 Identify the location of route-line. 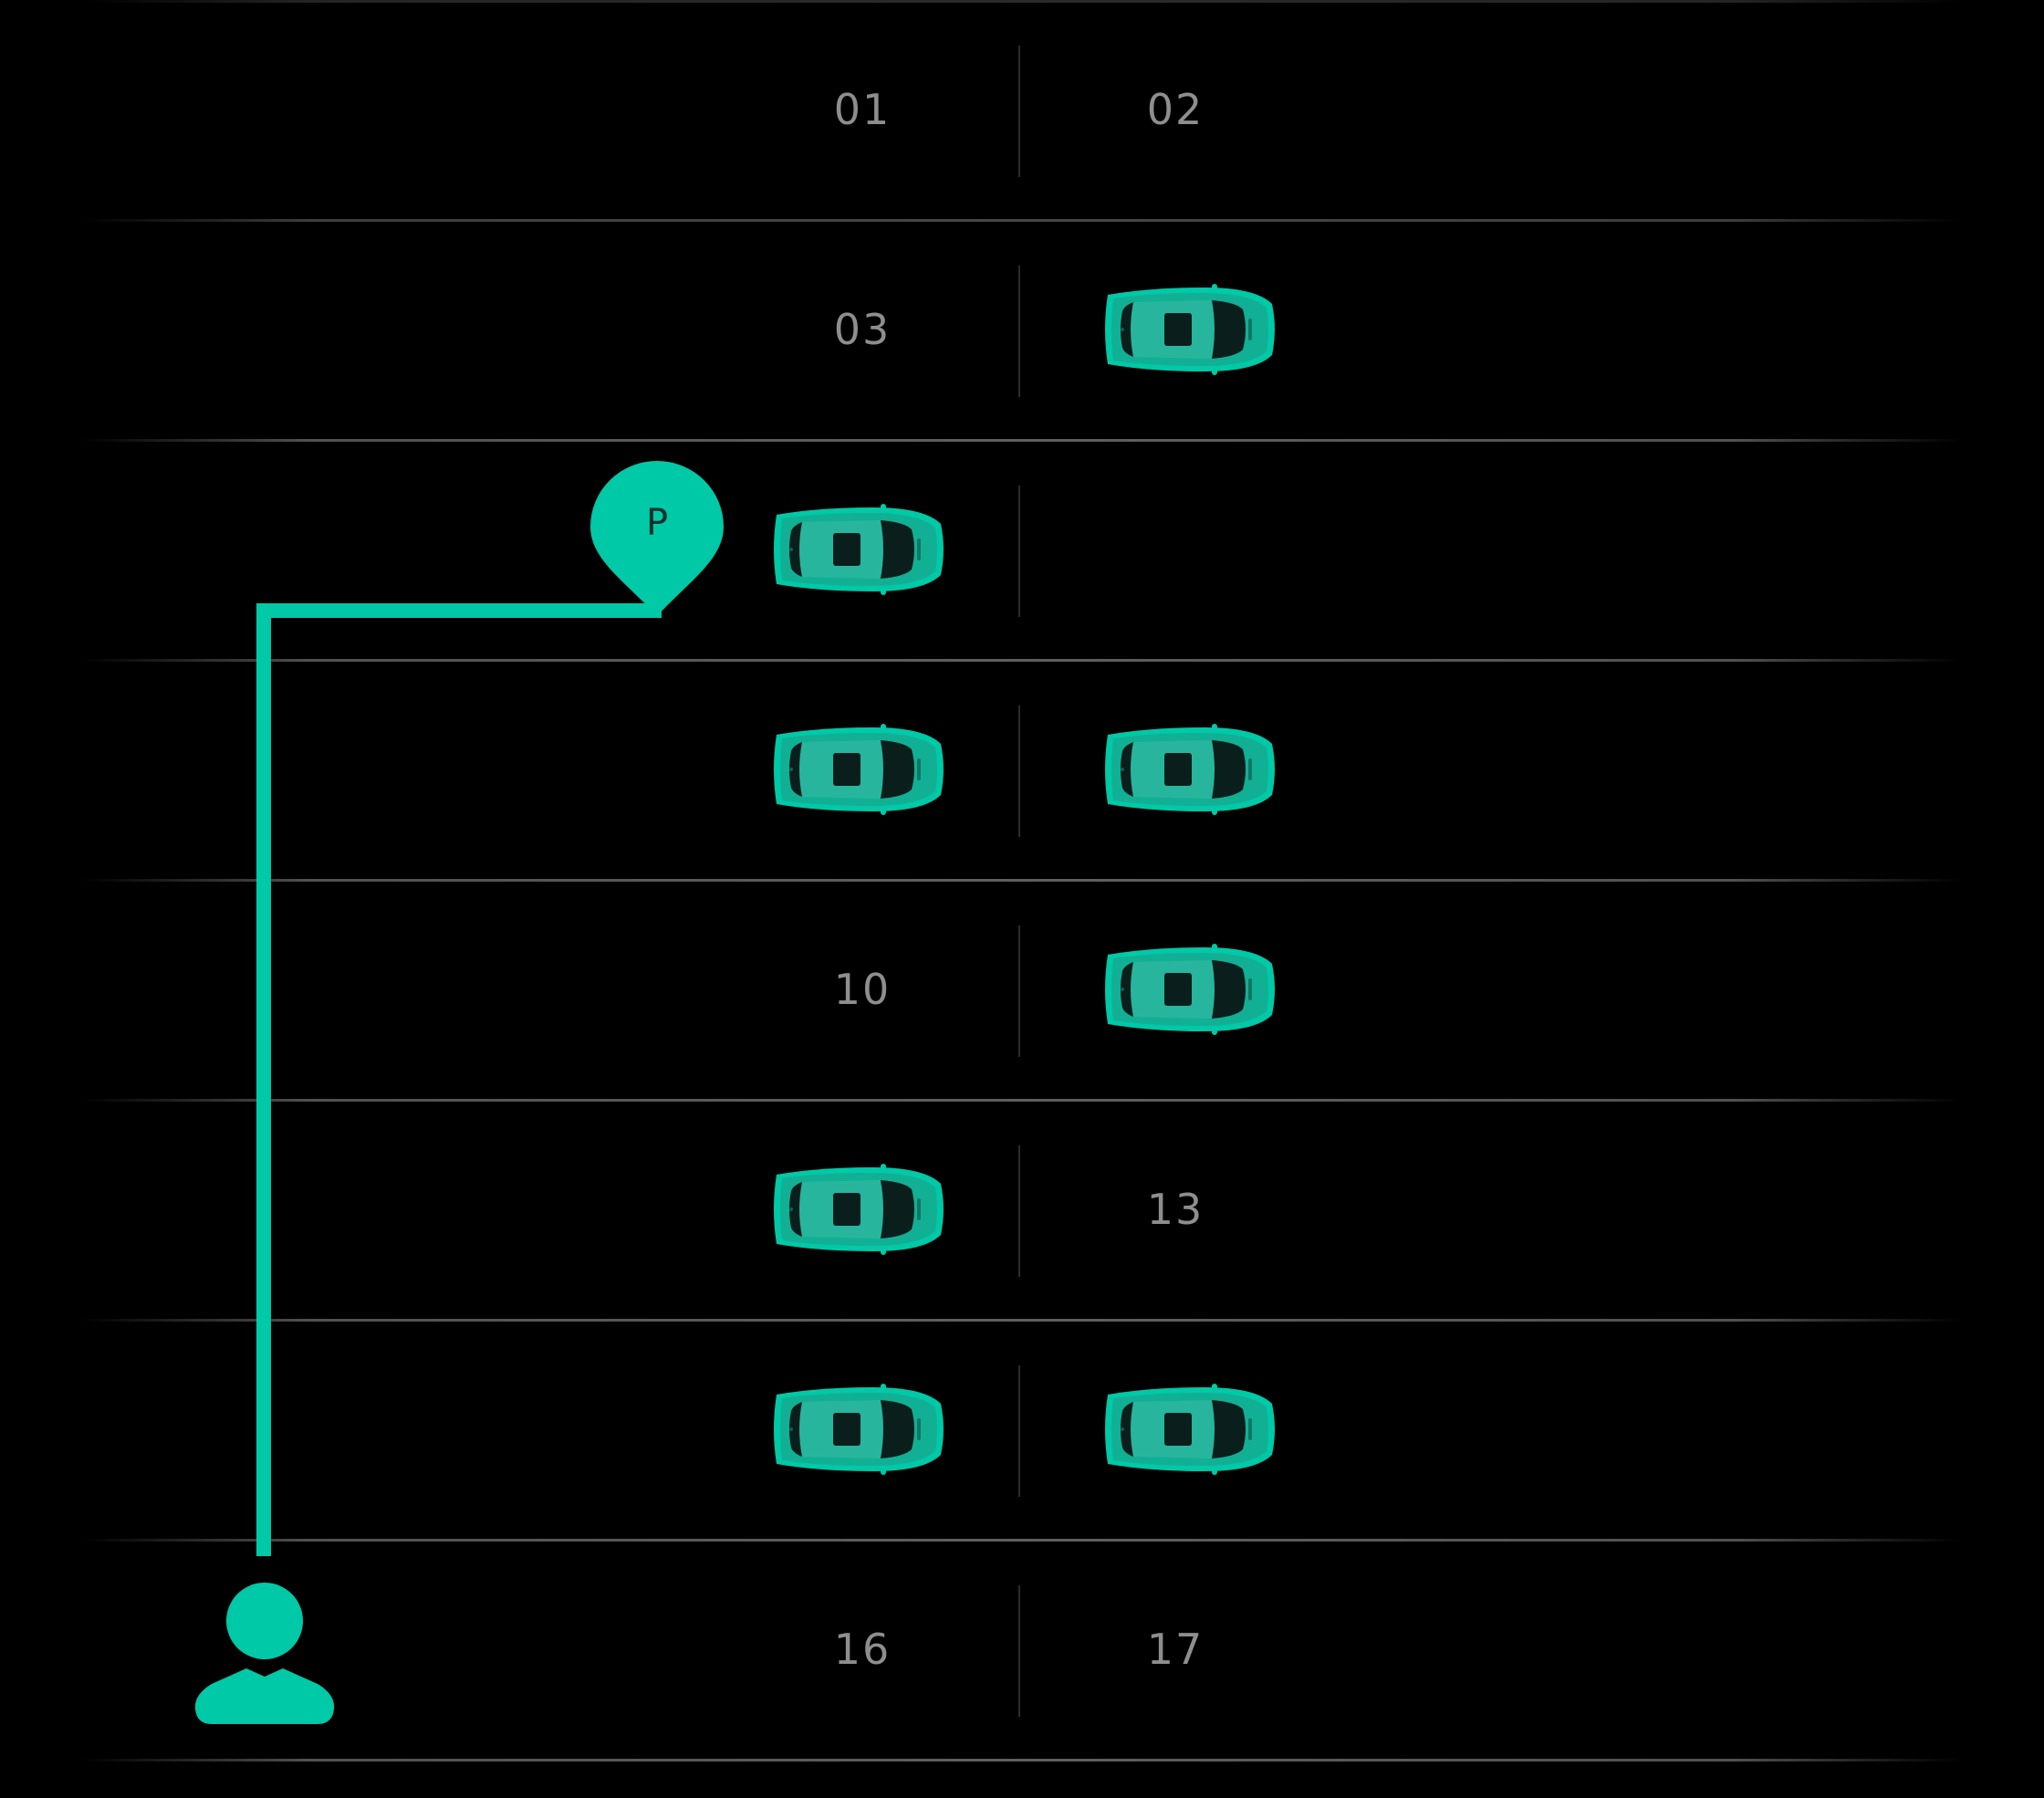
(459, 1079).